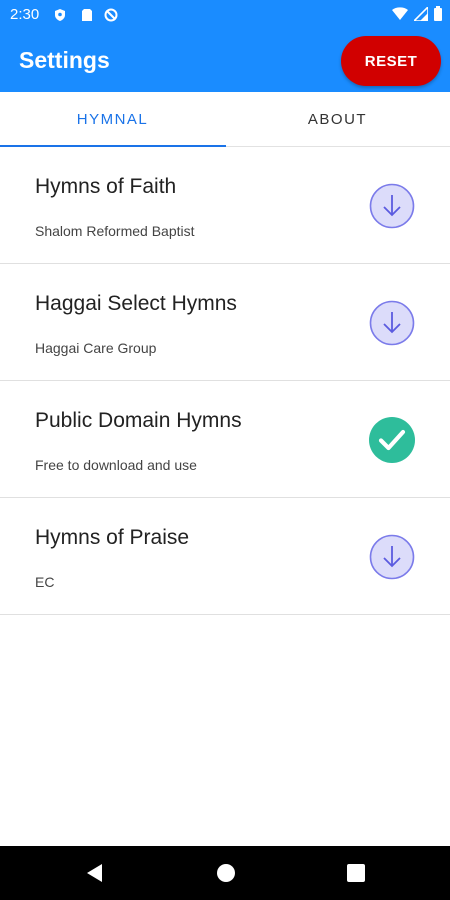  I want to click on app-bar: 2:30 Settings RESET, so click(225, 46).